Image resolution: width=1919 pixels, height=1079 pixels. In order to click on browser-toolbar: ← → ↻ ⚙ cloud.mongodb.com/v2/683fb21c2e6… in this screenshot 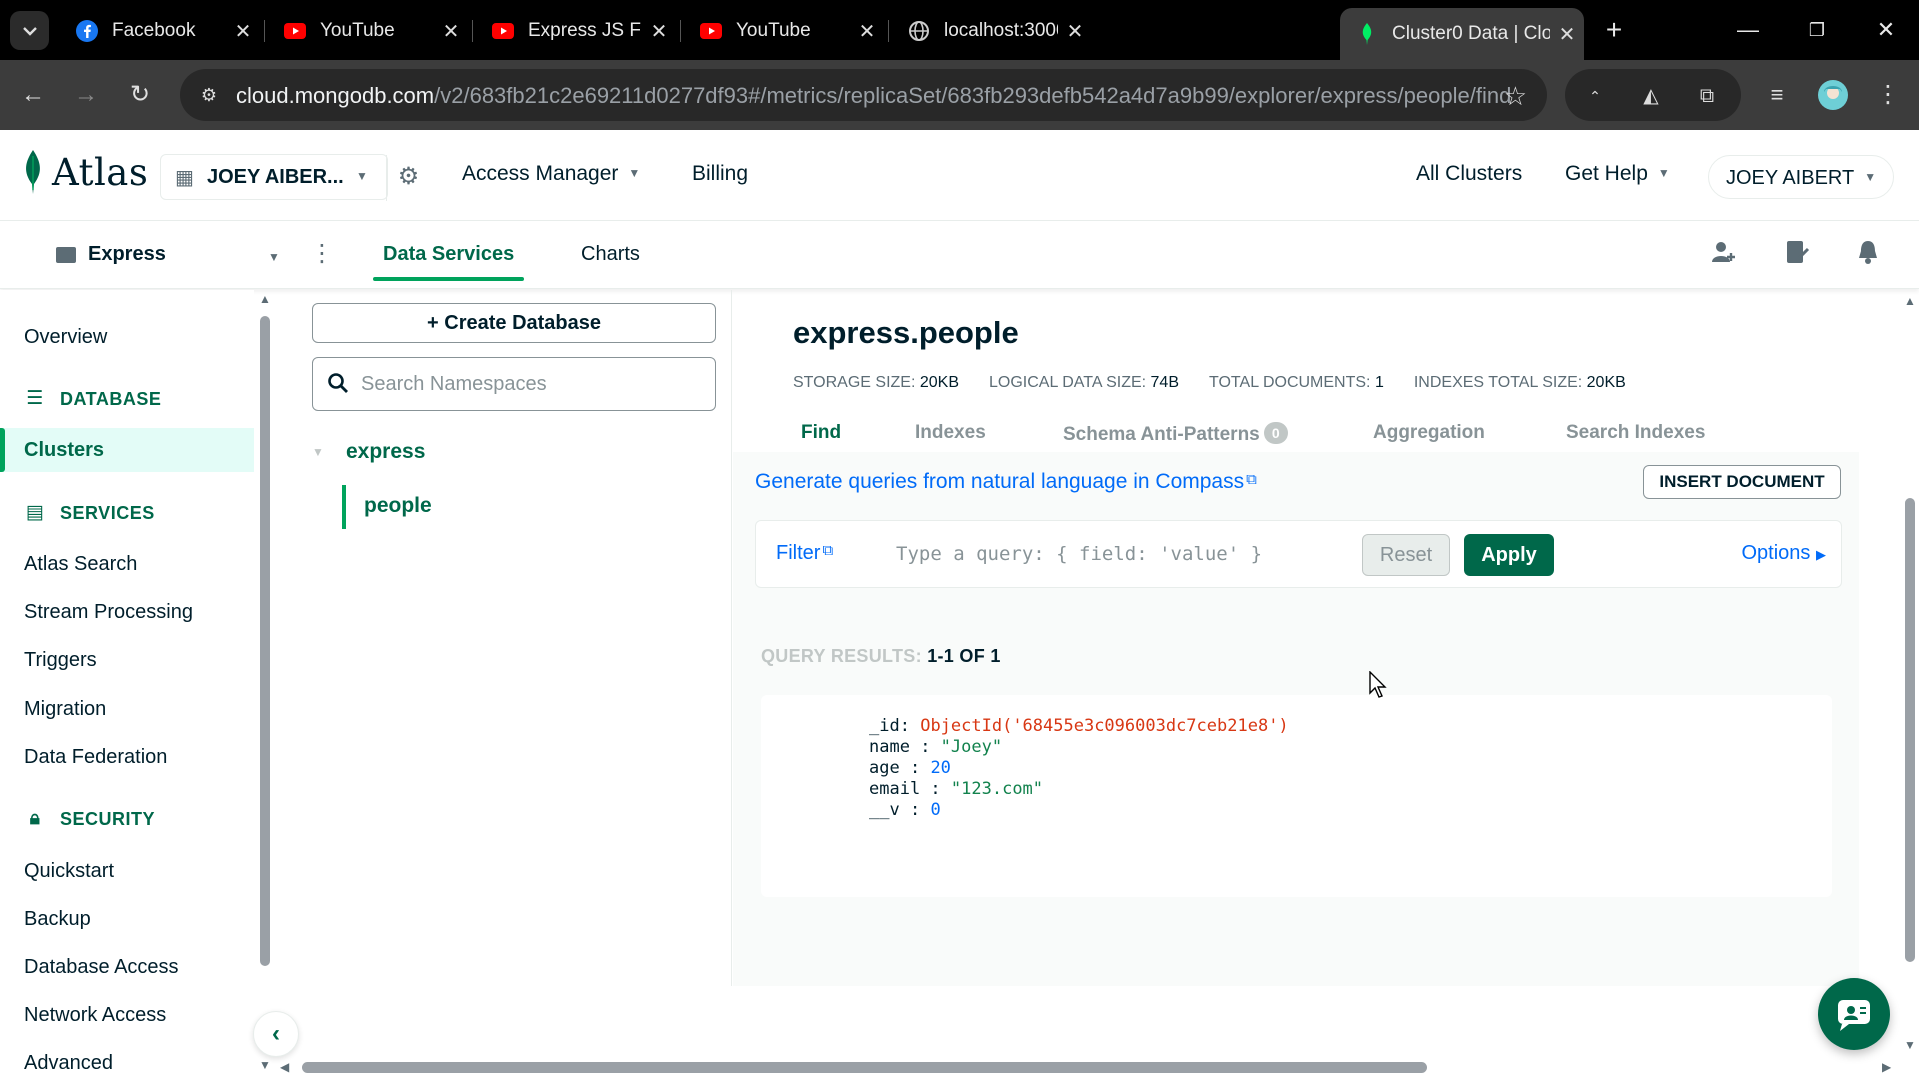, I will do `click(959, 95)`.